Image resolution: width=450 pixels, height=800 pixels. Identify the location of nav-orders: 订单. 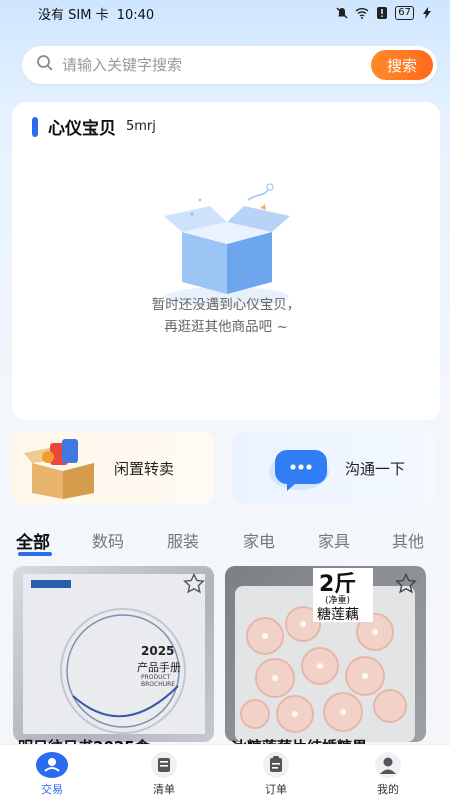
(276, 774).